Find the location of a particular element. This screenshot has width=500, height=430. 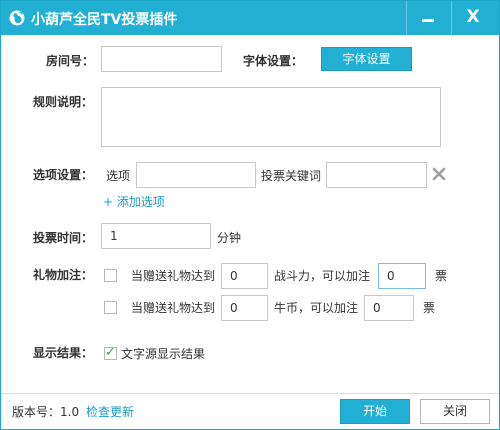

gift-rule-2-checkbox is located at coordinates (110, 307).